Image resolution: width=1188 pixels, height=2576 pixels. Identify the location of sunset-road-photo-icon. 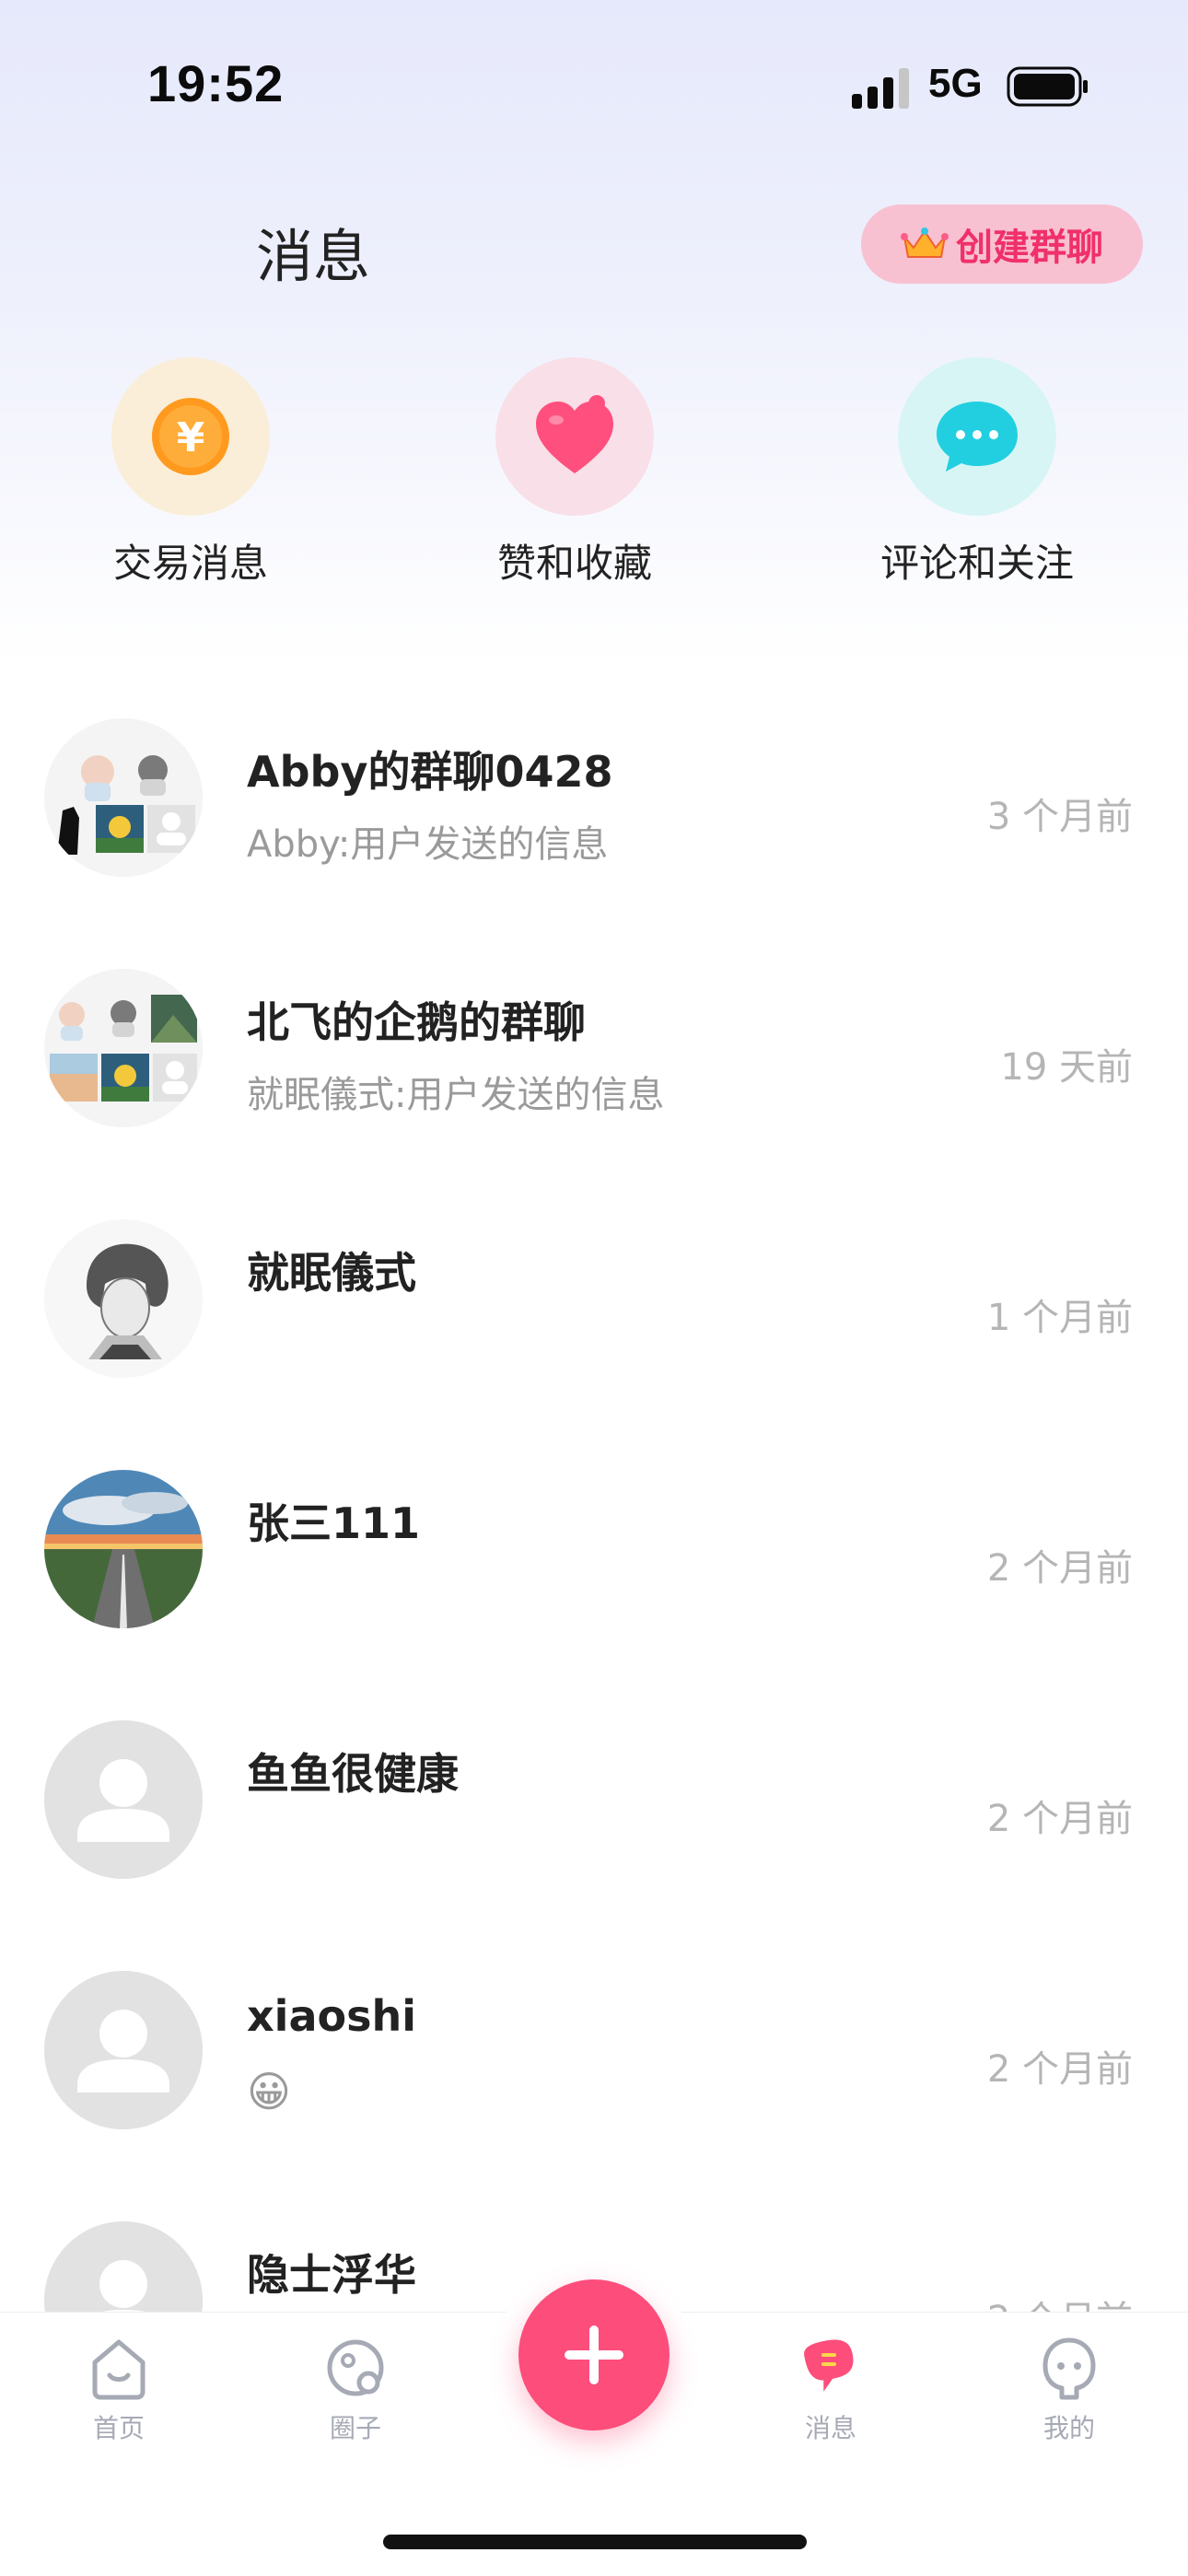
(124, 1549).